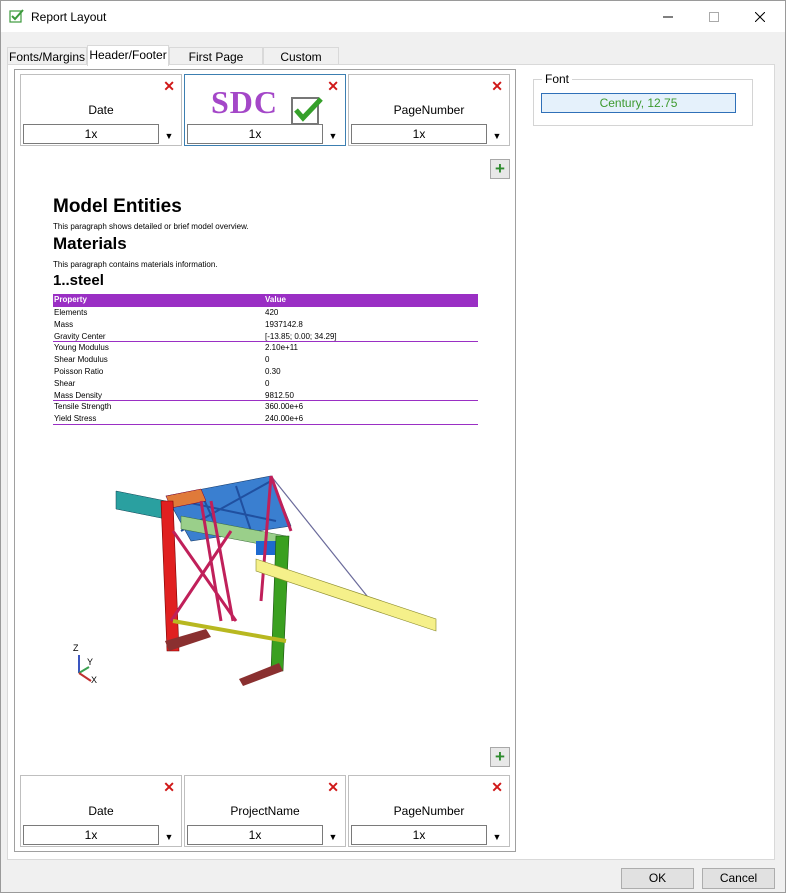  I want to click on table-header: Property Value, so click(265, 300).